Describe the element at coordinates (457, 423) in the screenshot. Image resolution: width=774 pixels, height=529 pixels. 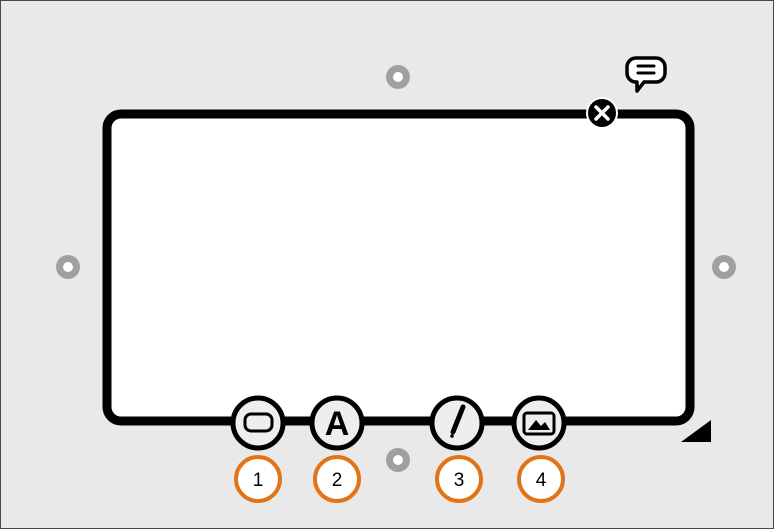
I see `pencil-button` at that location.